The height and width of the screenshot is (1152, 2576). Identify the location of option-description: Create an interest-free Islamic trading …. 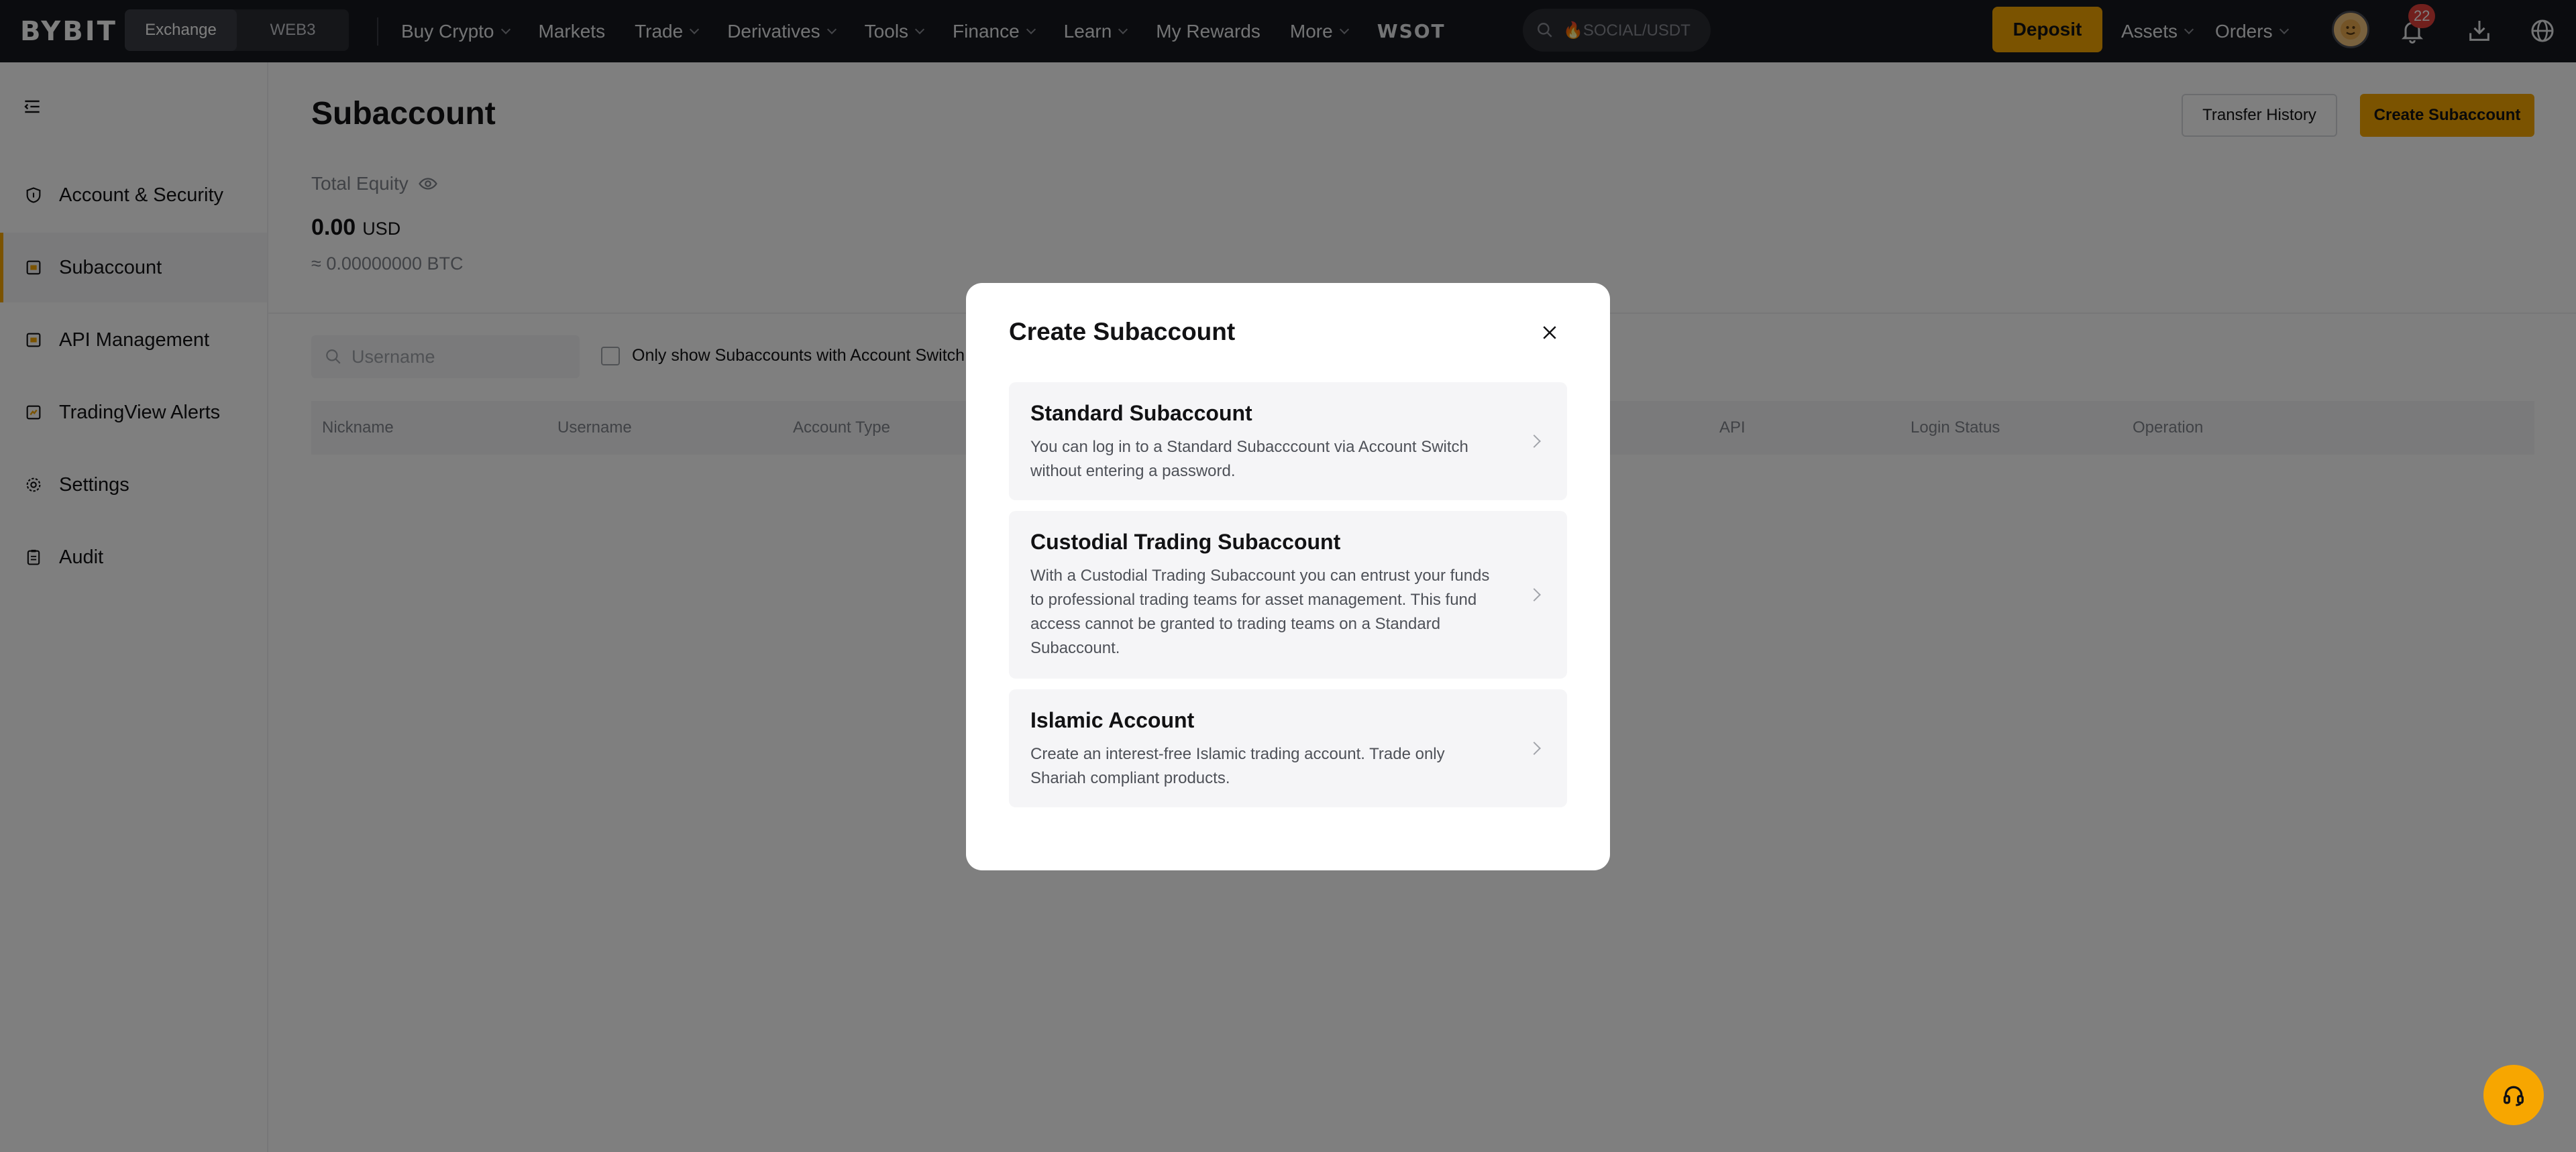
(1237, 766).